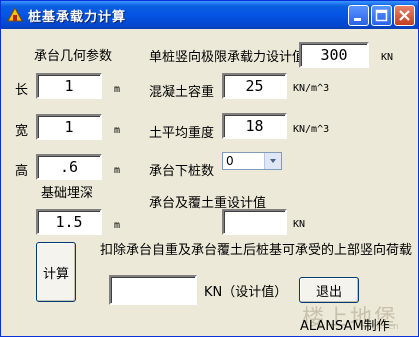 Image resolution: width=419 pixels, height=337 pixels. What do you see at coordinates (387, 57) in the screenshot?
I see `pile-capacity-unit: KN` at bounding box center [387, 57].